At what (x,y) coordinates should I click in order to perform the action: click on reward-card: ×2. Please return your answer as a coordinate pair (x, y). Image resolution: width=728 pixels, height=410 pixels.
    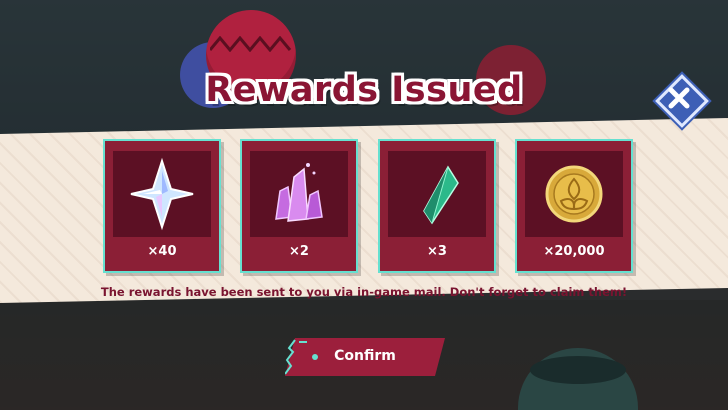
    Looking at the image, I should click on (299, 206).